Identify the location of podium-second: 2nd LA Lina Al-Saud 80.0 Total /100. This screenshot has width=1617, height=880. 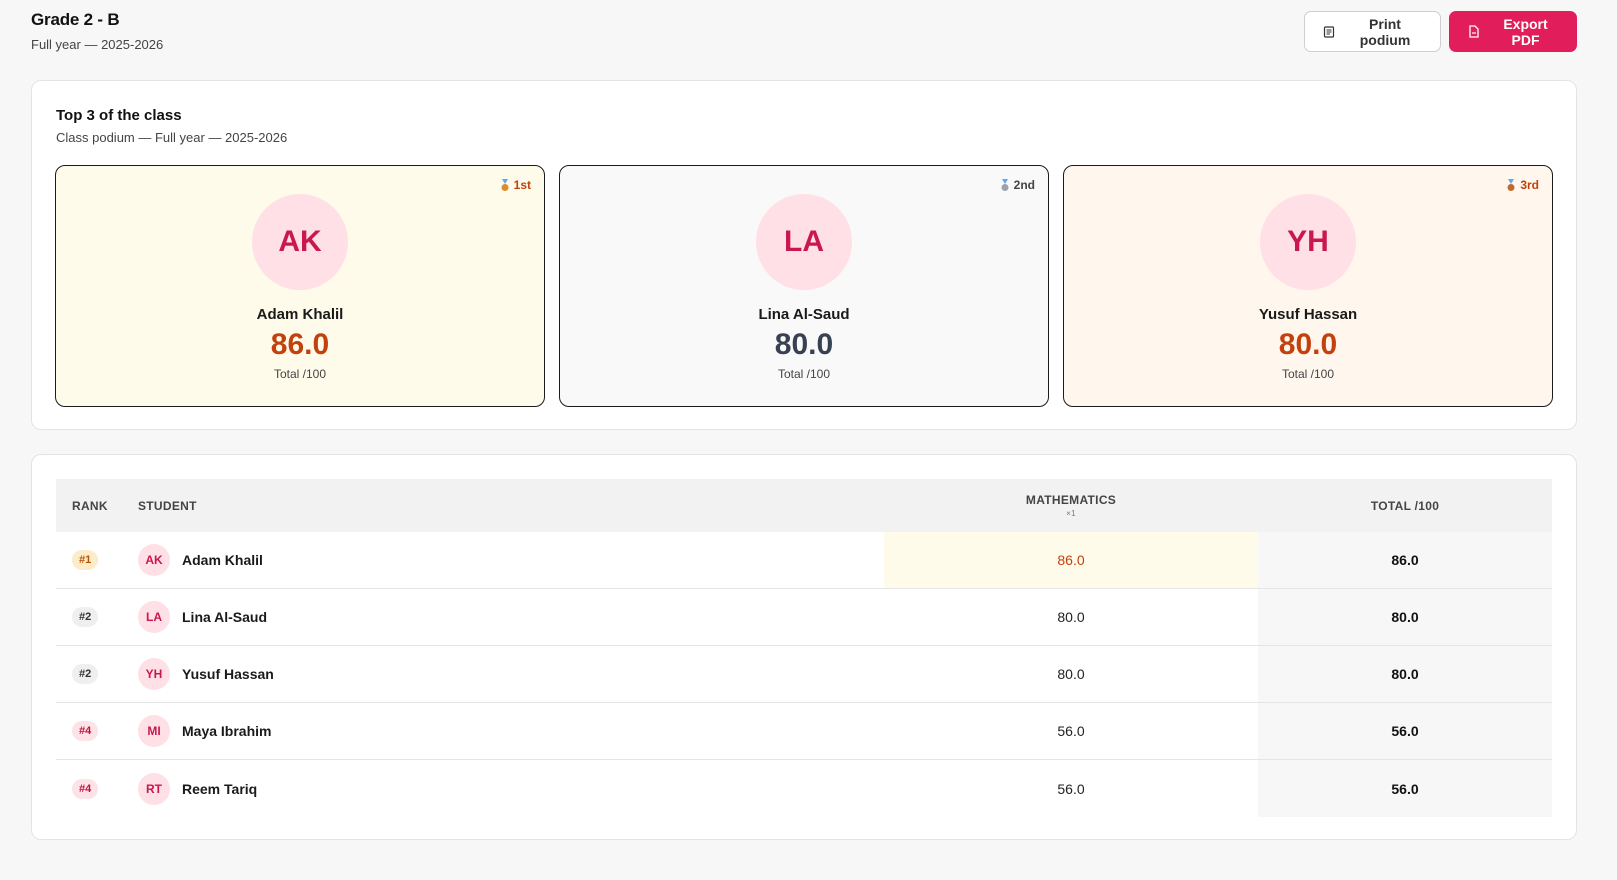
(804, 286).